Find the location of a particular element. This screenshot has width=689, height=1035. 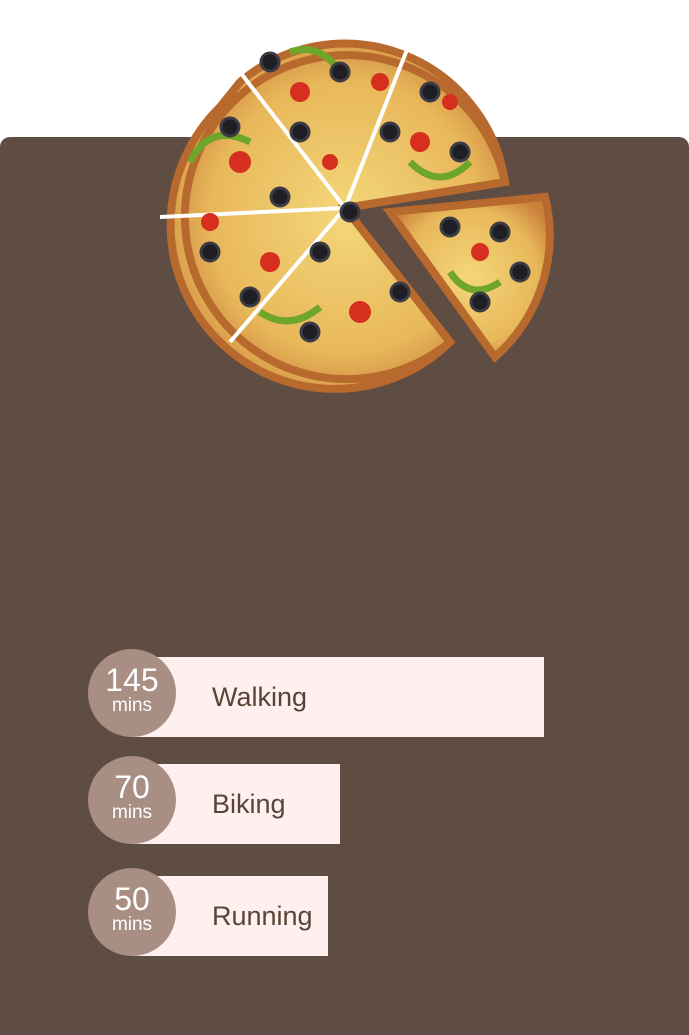

minutes-badge: 50 mins is located at coordinates (132, 912).